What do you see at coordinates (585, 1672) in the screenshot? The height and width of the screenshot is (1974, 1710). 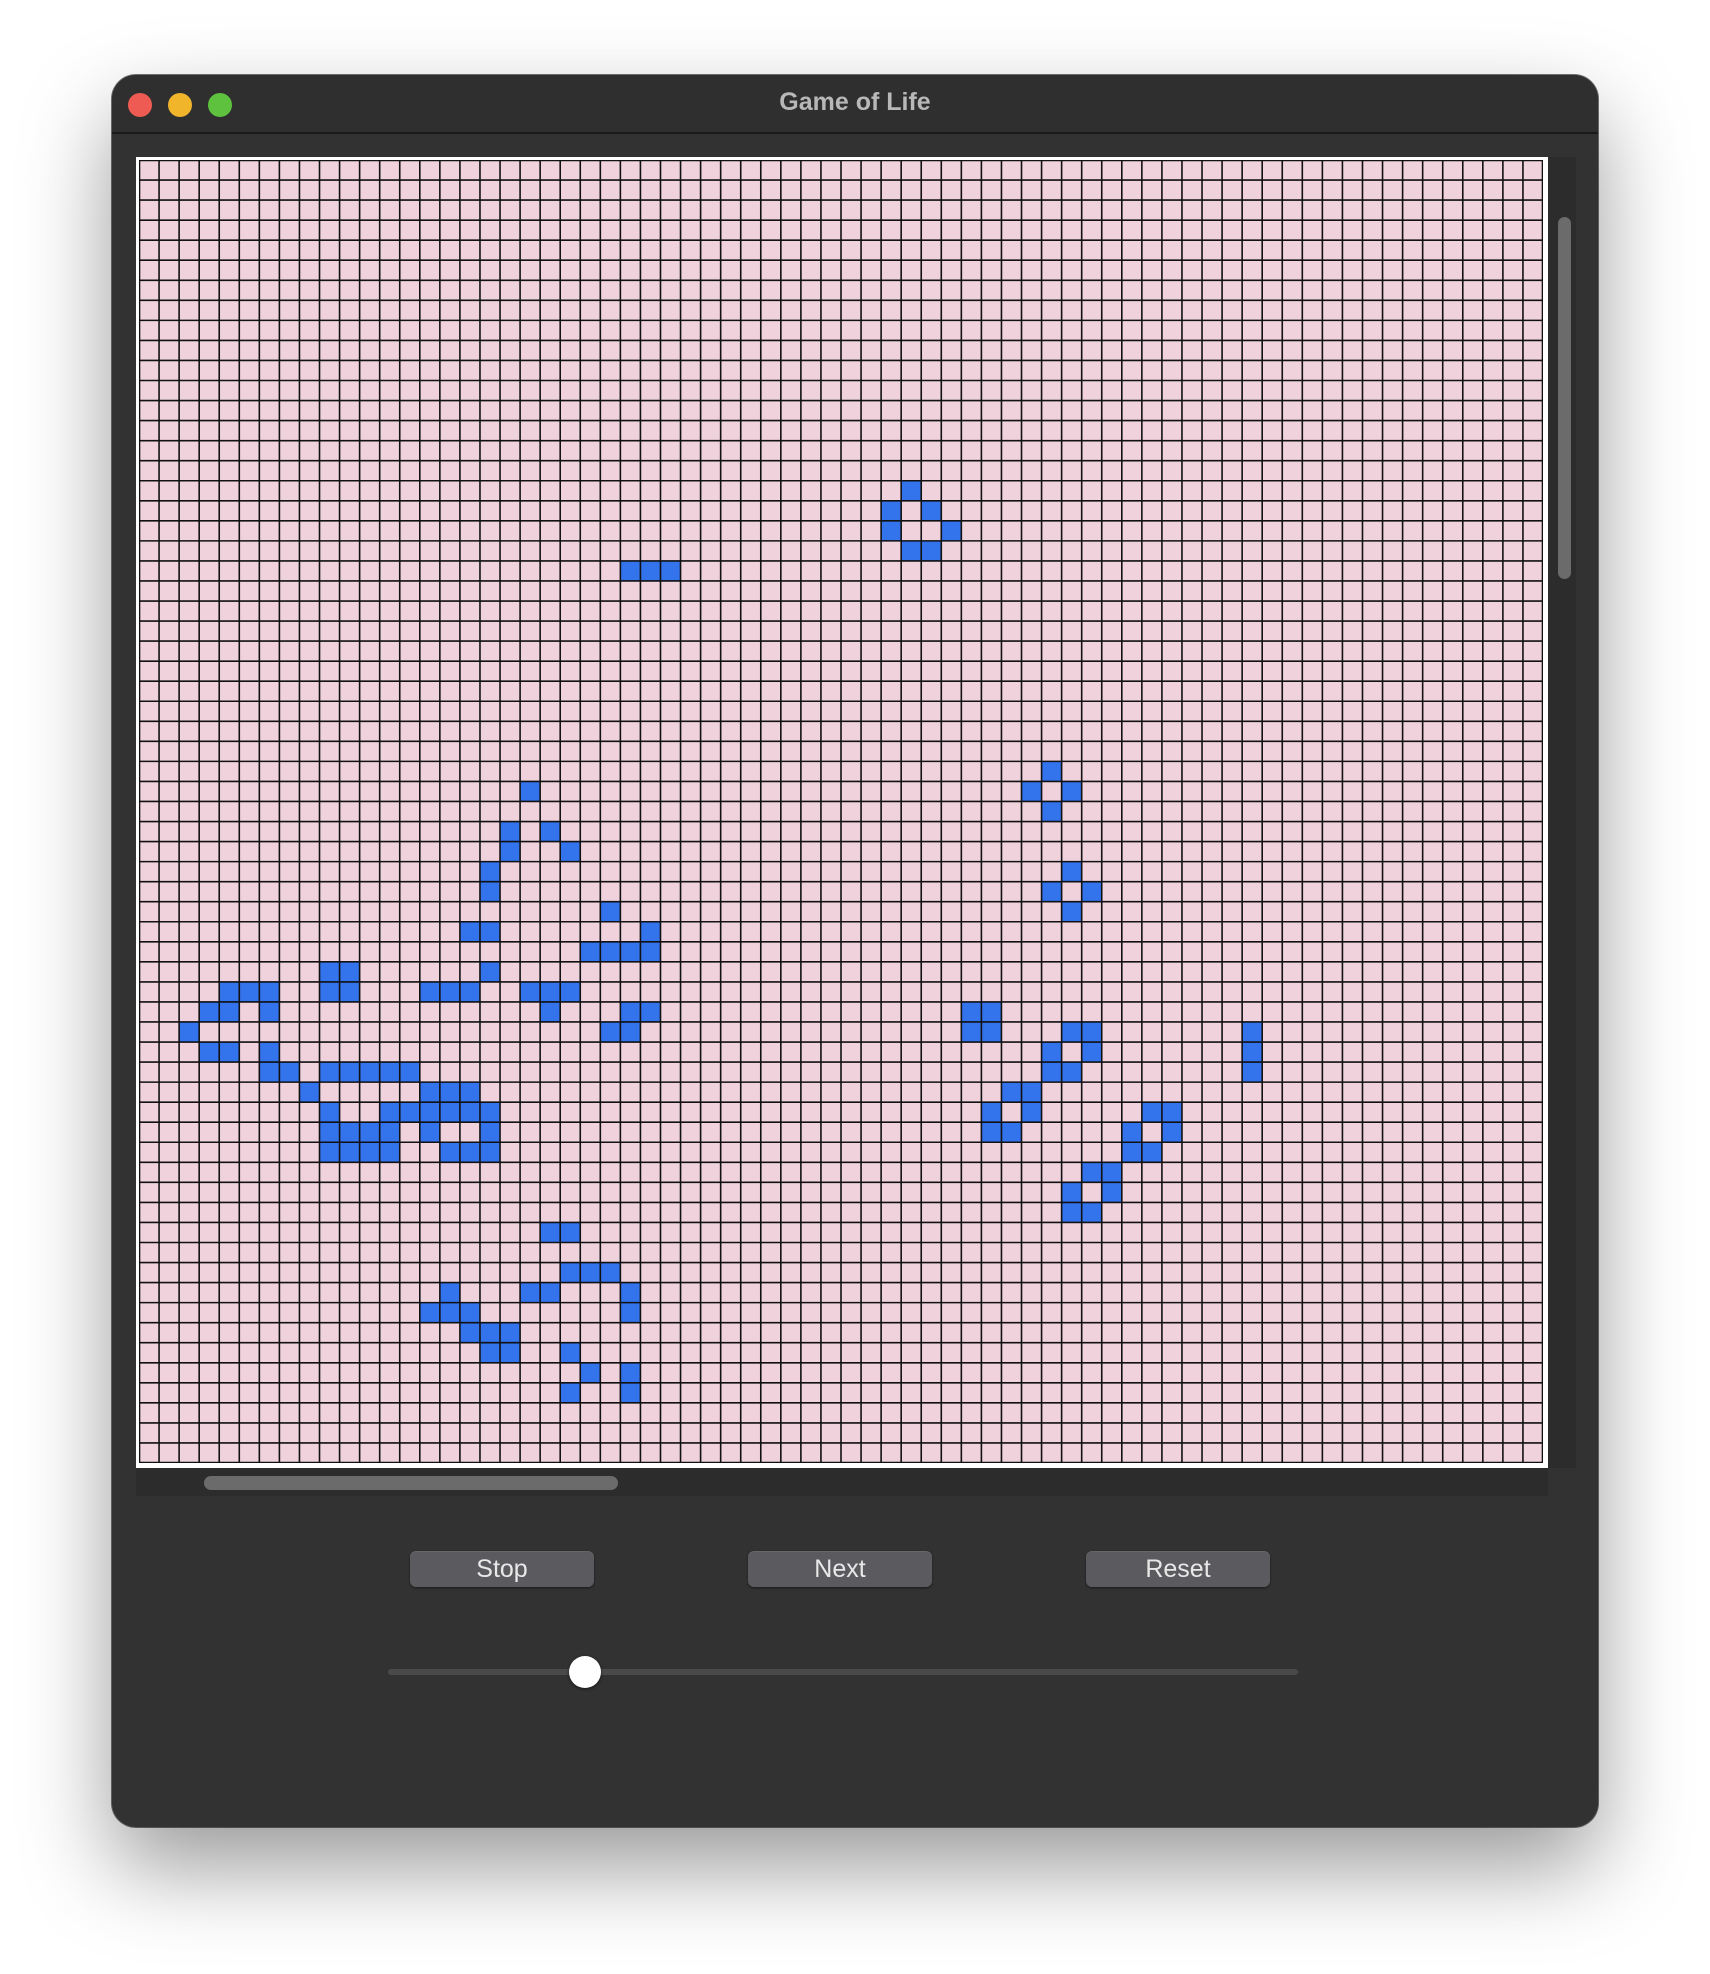 I see `speed-slider-thumb` at bounding box center [585, 1672].